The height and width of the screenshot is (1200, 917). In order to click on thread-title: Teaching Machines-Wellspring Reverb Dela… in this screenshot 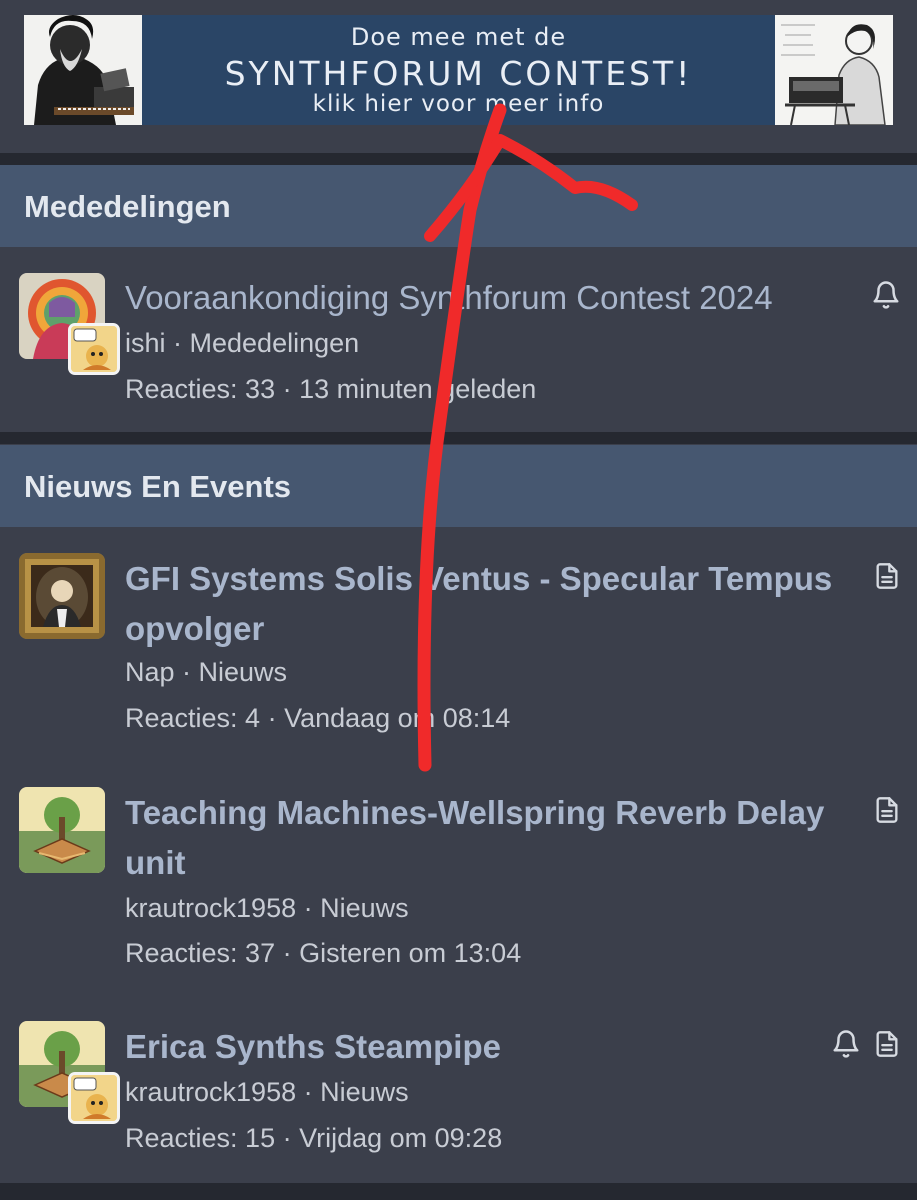, I will do `click(492, 838)`.